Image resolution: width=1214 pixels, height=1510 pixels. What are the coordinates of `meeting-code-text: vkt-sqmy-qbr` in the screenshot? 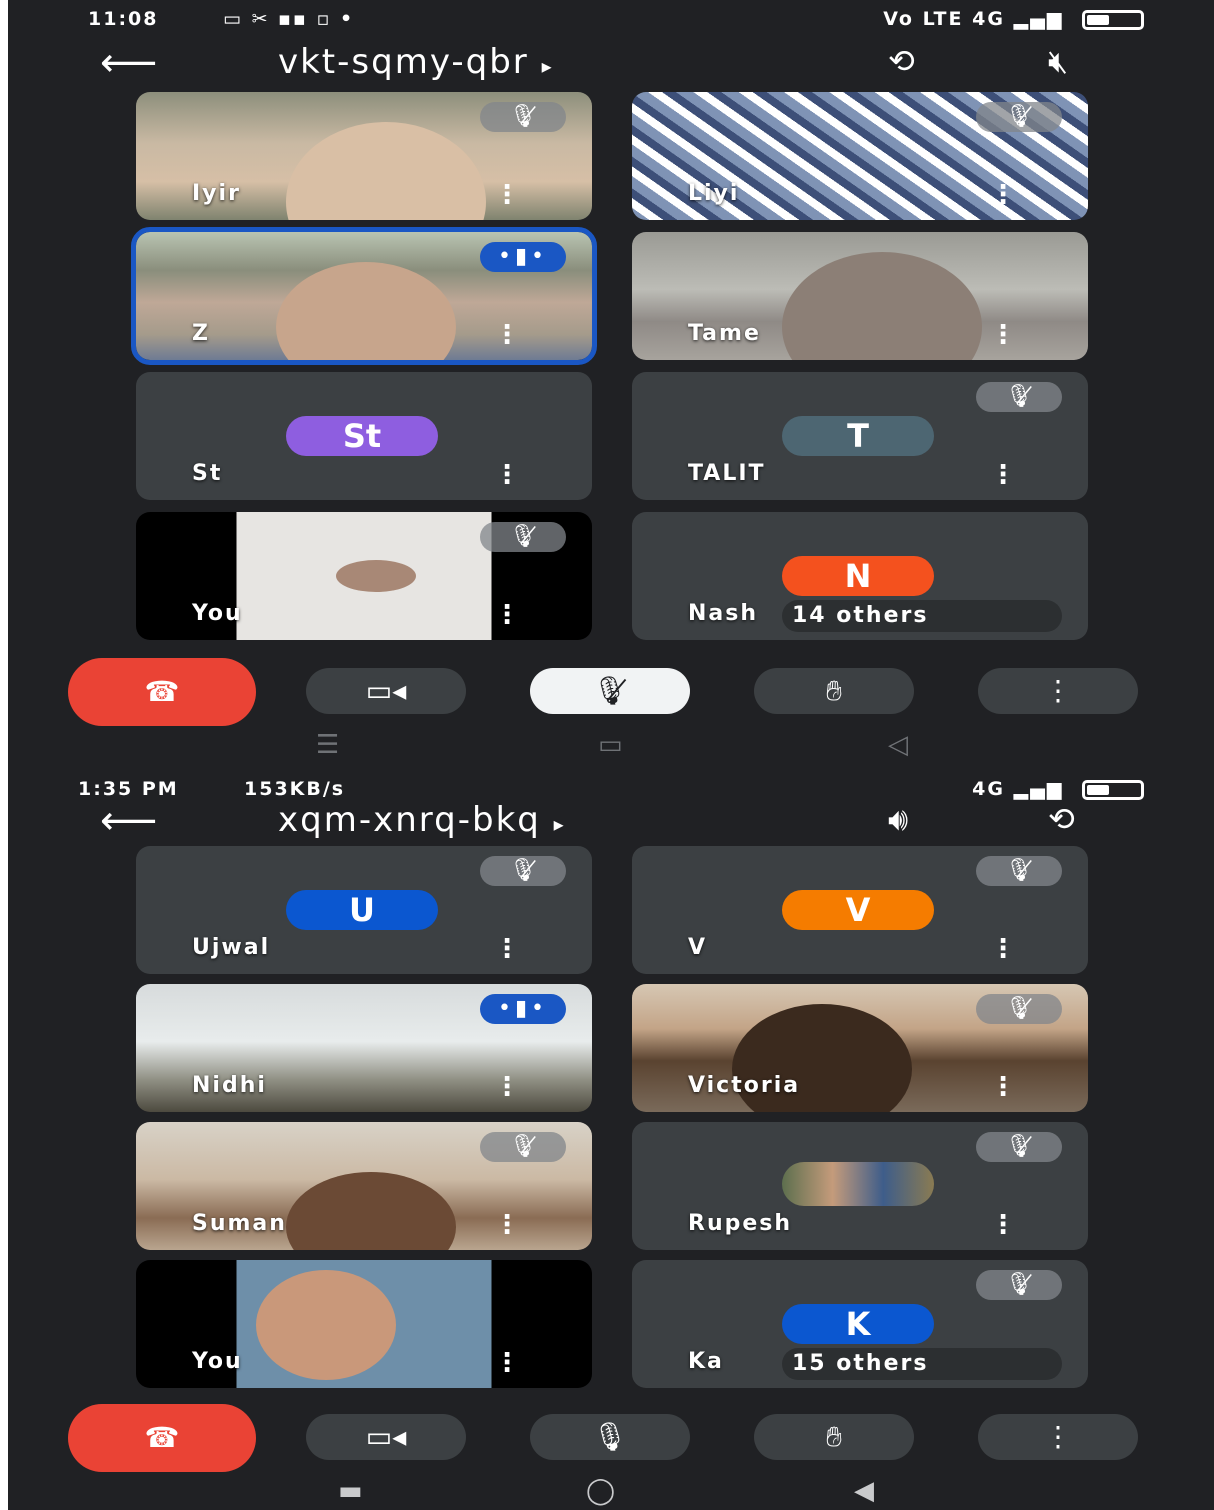 It's located at (403, 62).